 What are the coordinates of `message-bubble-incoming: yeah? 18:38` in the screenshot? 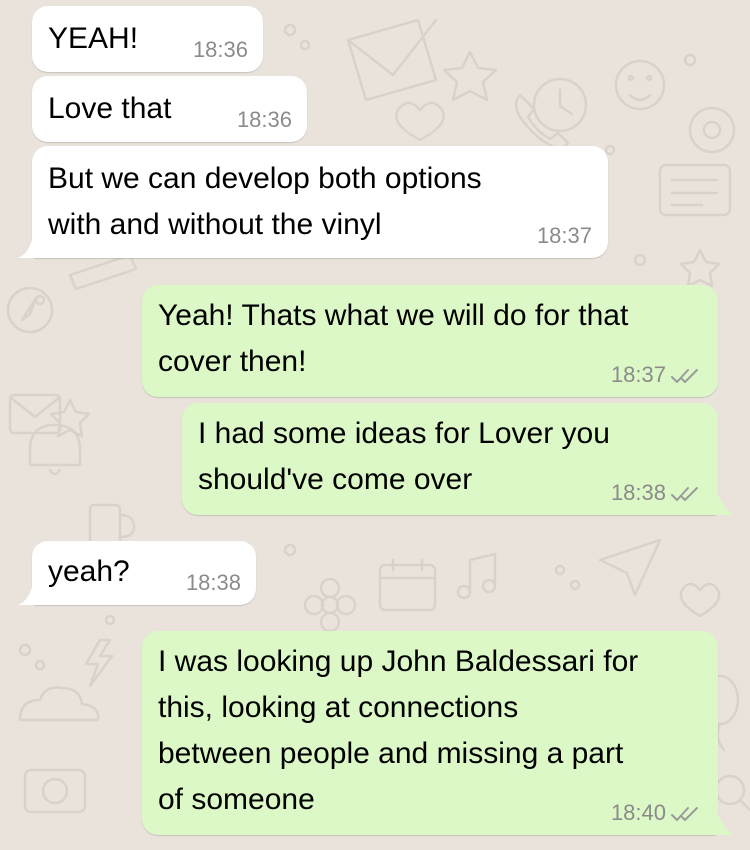 It's located at (144, 573).